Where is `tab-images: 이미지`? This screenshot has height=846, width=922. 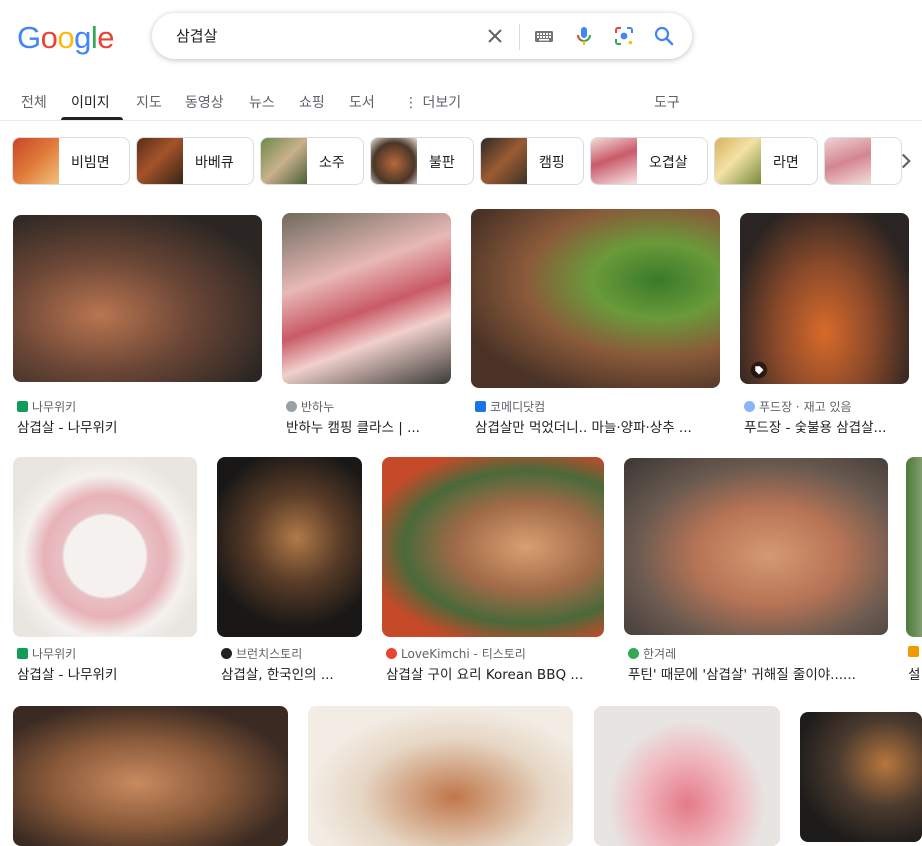 tab-images: 이미지 is located at coordinates (90, 102).